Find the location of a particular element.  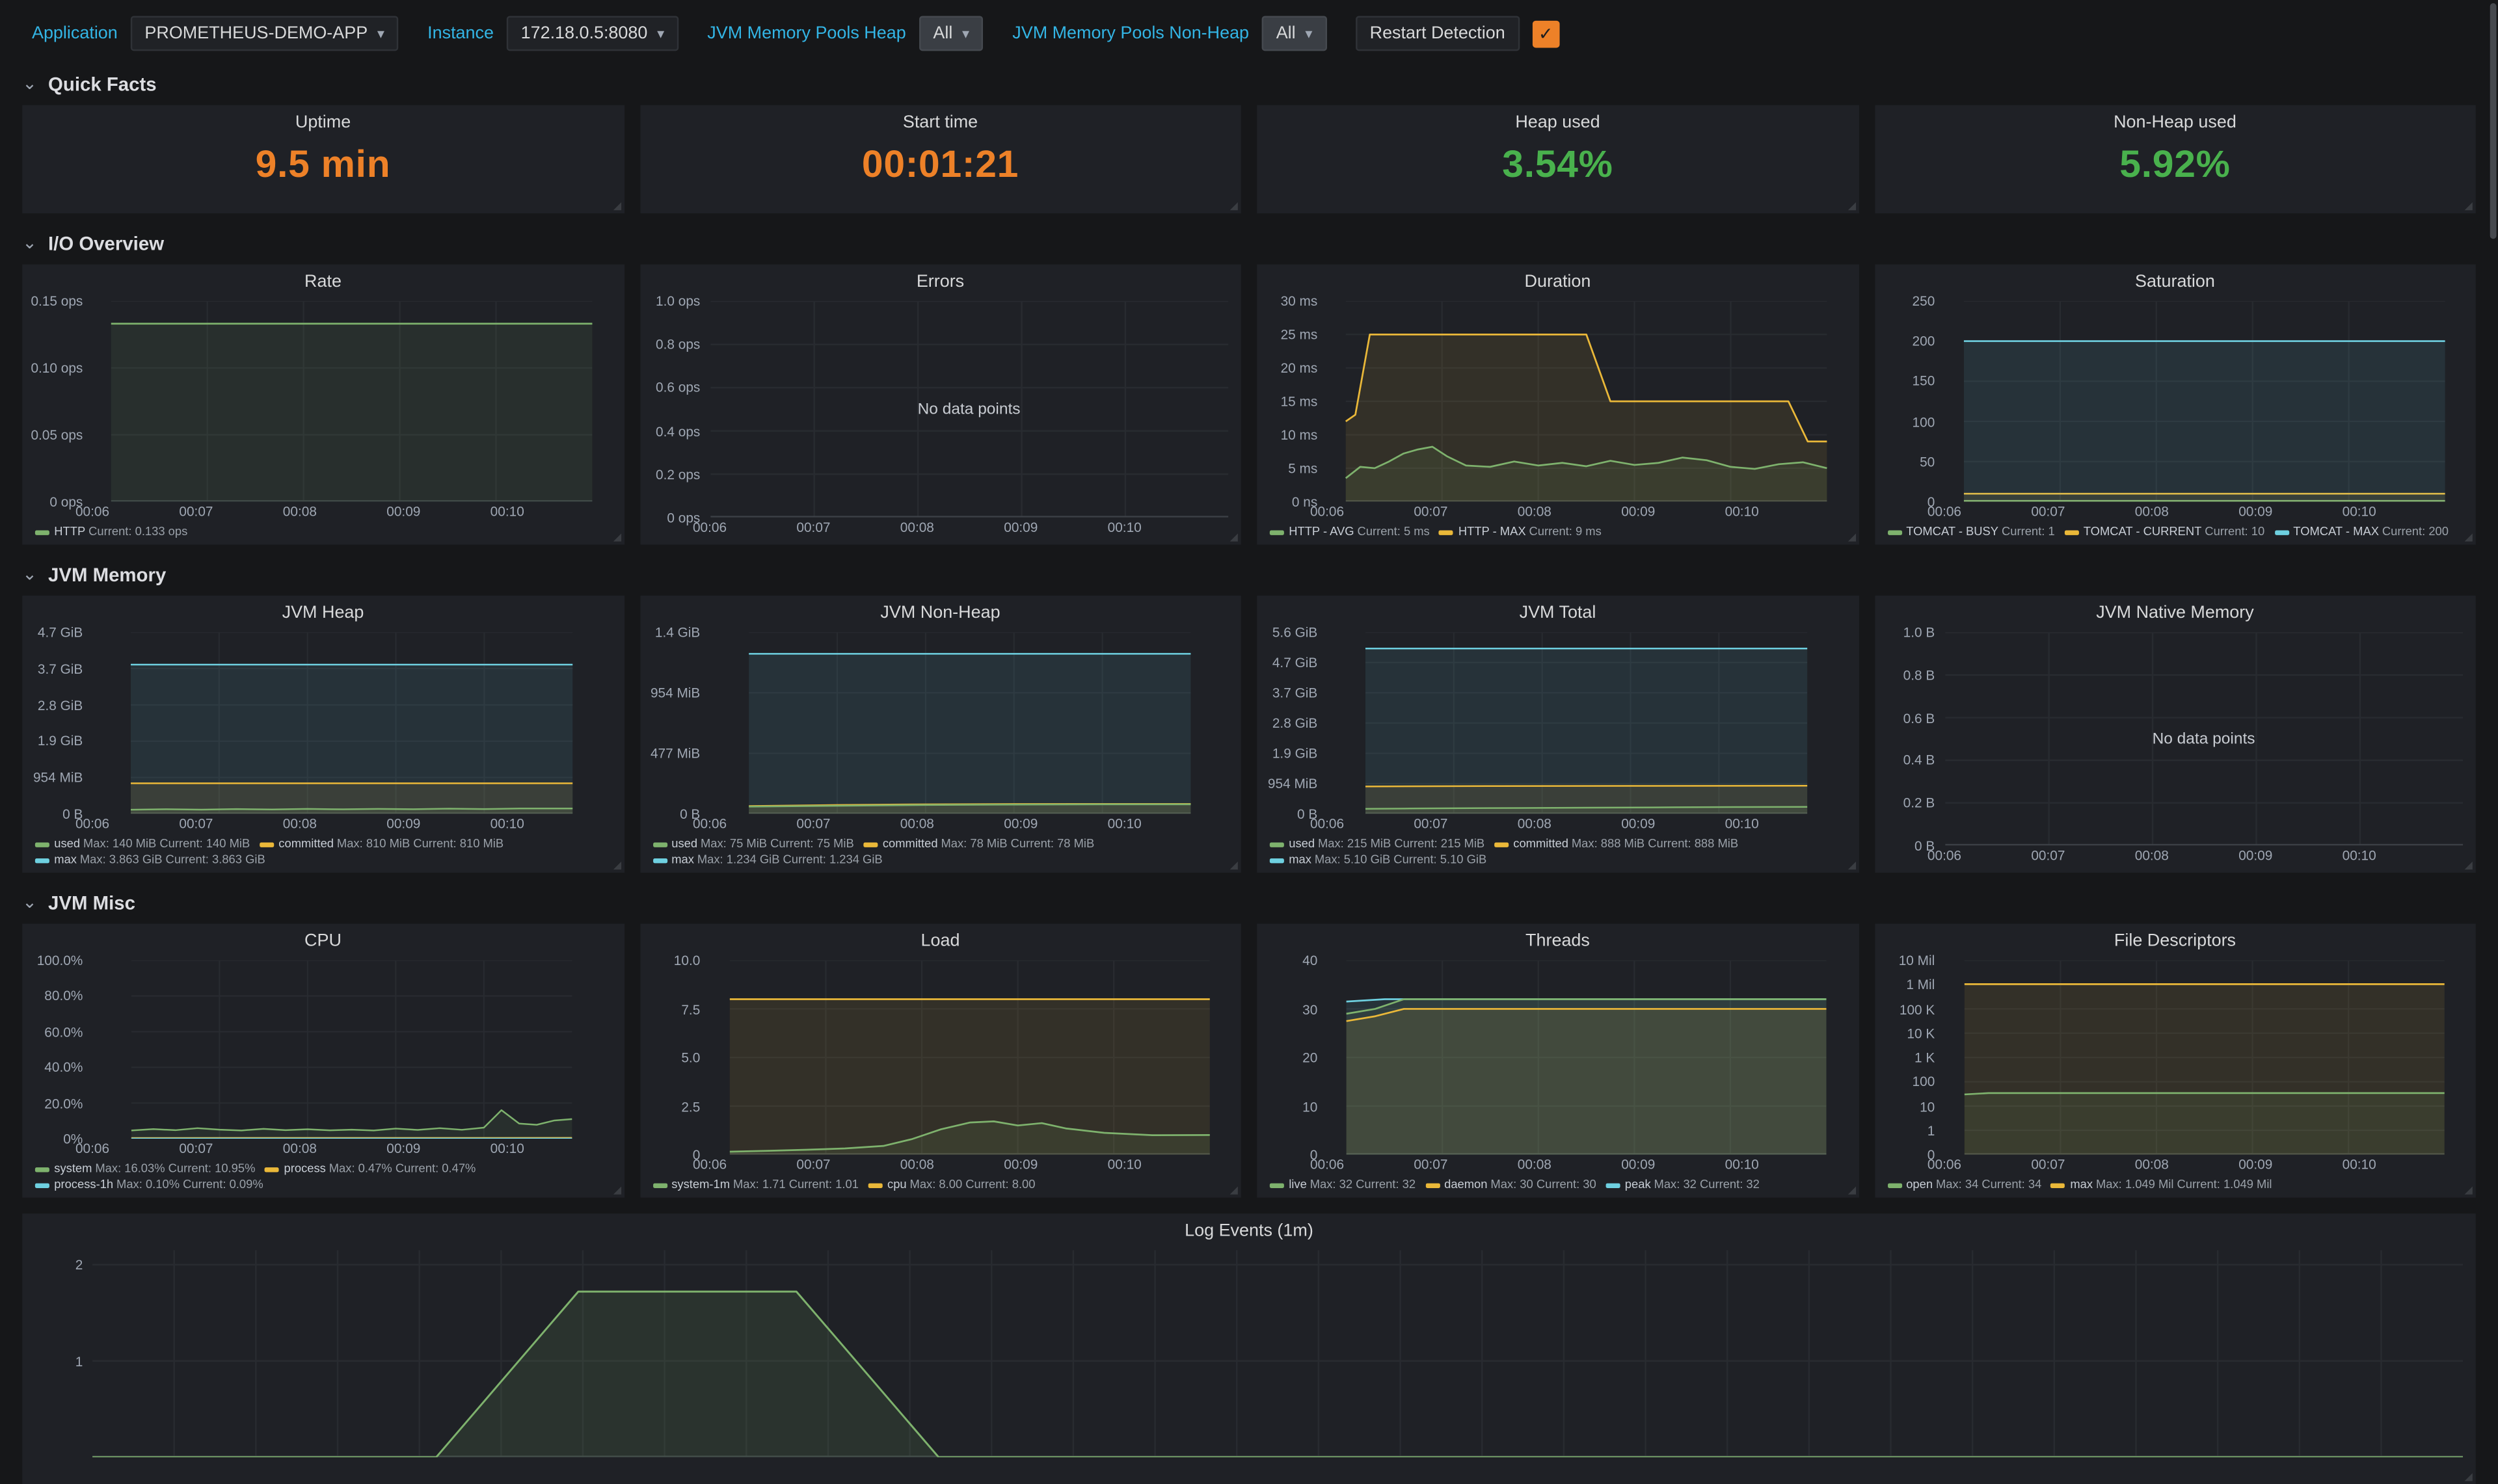

panel-title: JVM Native Memory is located at coordinates (2174, 611).